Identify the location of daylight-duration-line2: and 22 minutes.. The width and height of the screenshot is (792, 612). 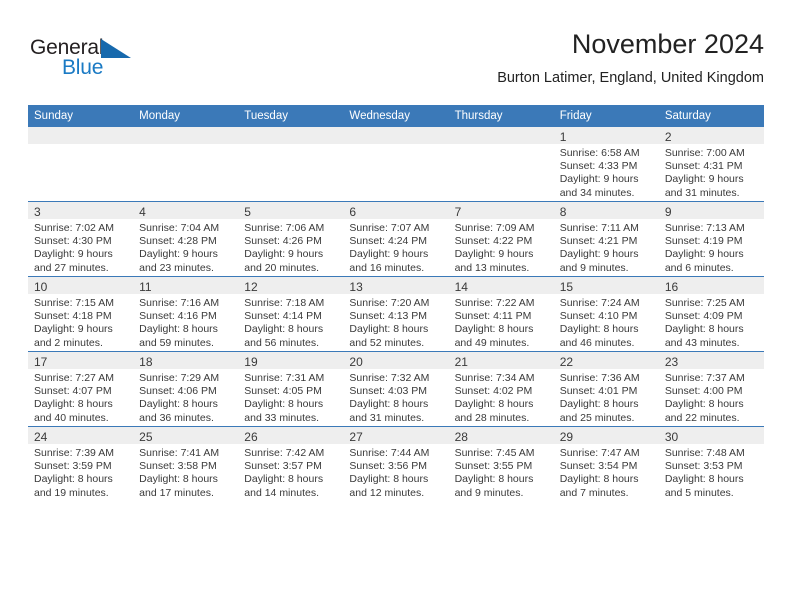
(702, 417).